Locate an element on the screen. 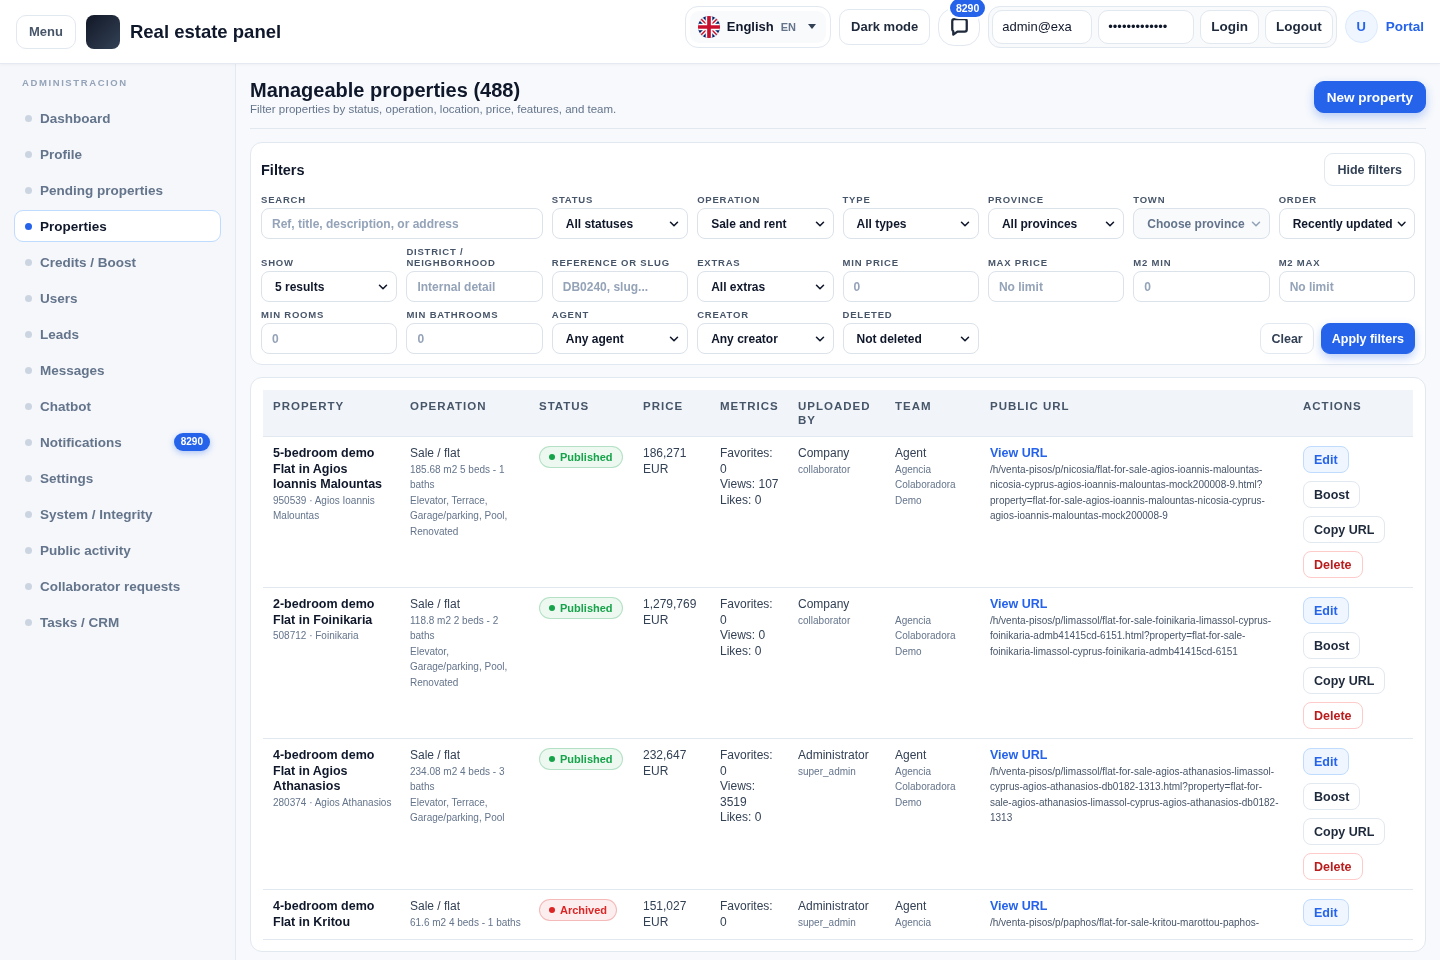 This screenshot has width=1440, height=960. clear-button: Clear is located at coordinates (1287, 338).